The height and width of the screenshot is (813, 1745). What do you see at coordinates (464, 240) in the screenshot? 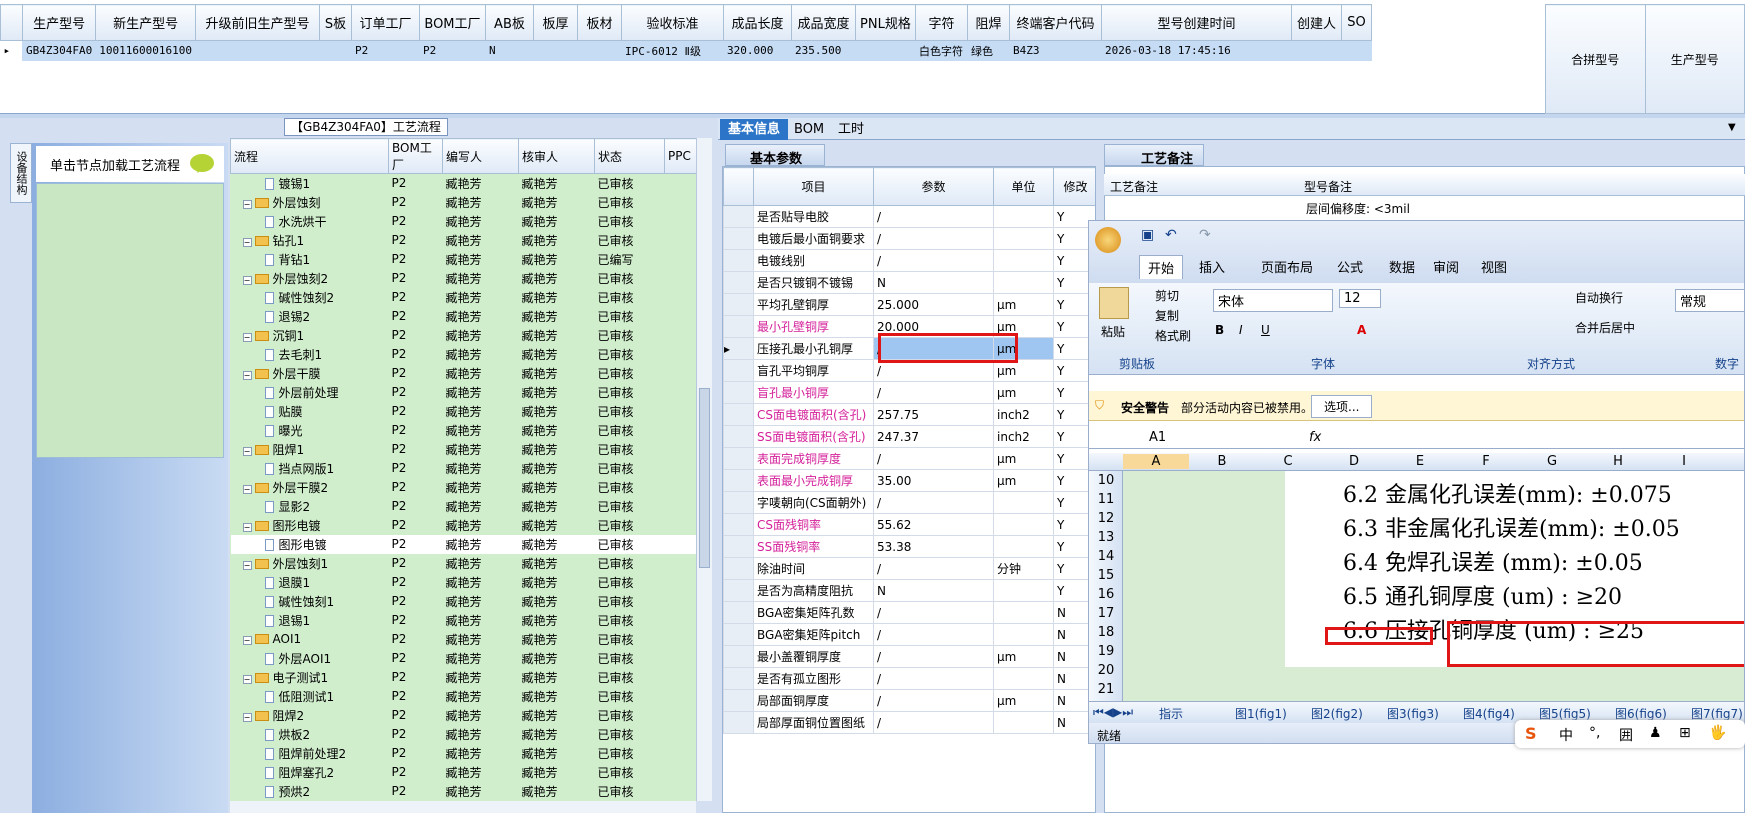
I see `process-row: − 钻孔1 P2 臧艳芳 臧艳芳 已审核` at bounding box center [464, 240].